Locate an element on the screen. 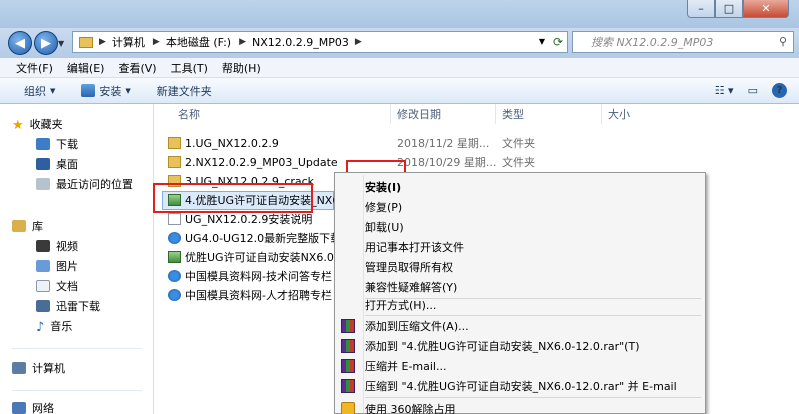  search-icon: ⚲ is located at coordinates (783, 41).